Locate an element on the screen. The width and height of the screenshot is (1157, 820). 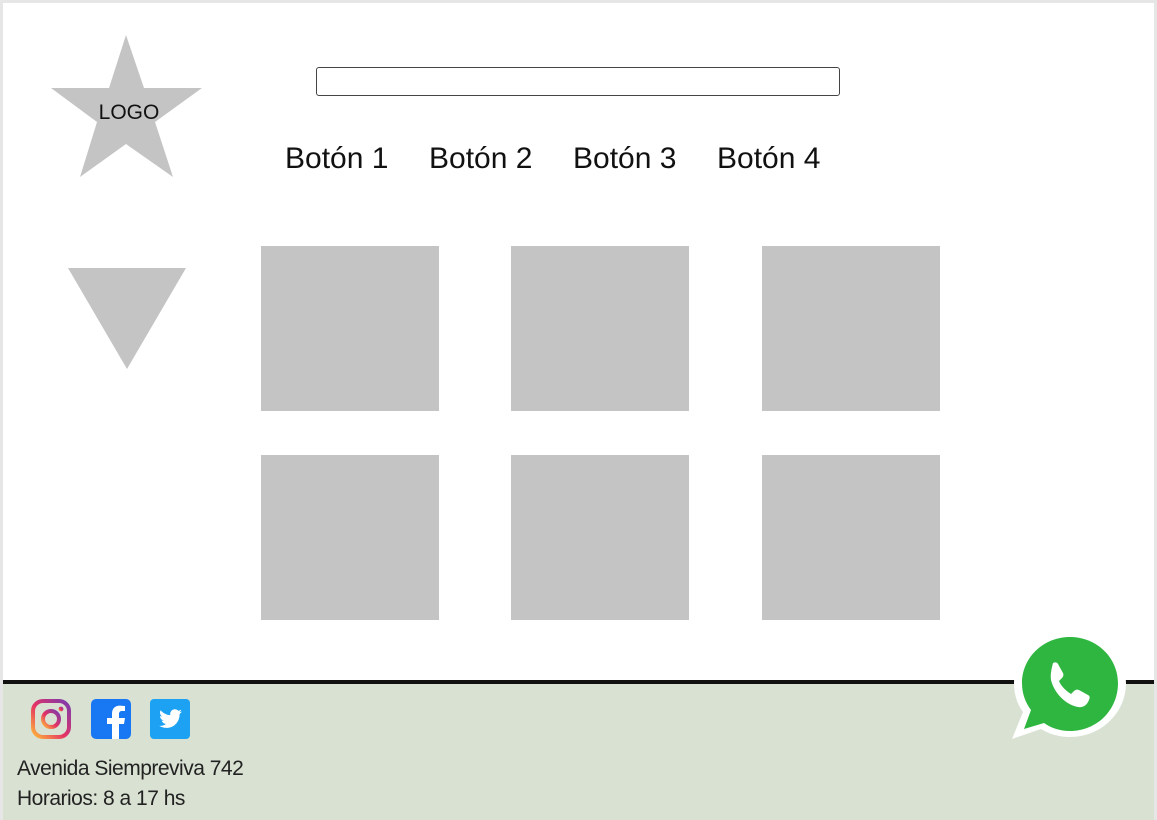
instagram-link is located at coordinates (51, 719).